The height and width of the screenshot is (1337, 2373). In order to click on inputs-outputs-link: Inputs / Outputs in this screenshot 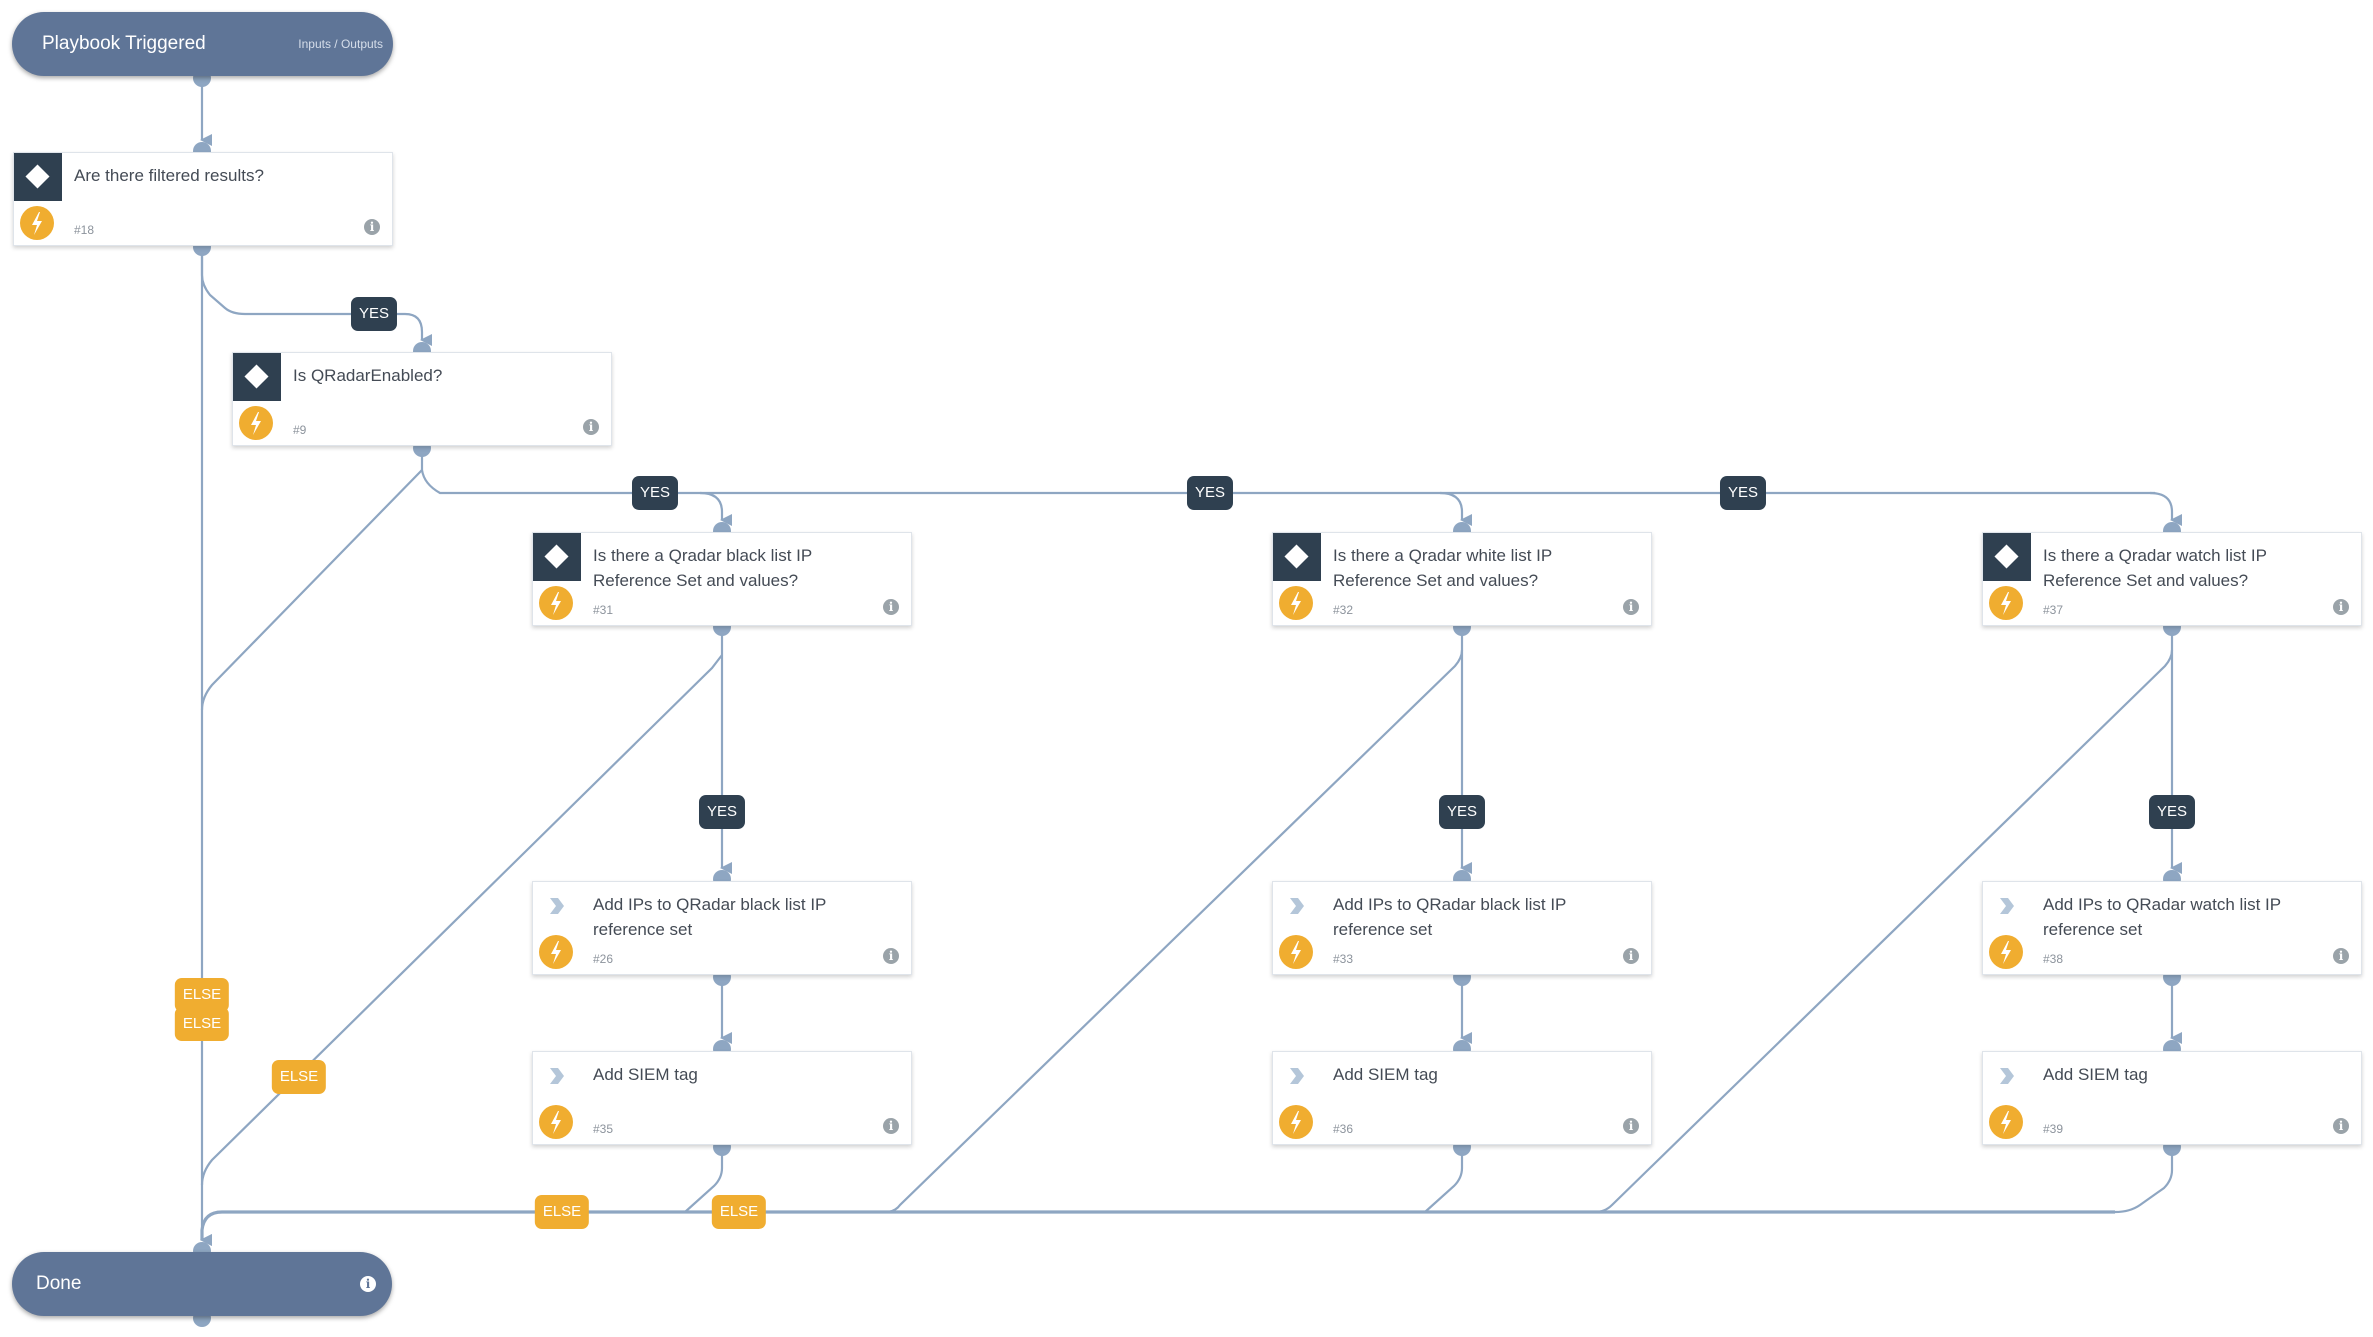, I will do `click(340, 44)`.